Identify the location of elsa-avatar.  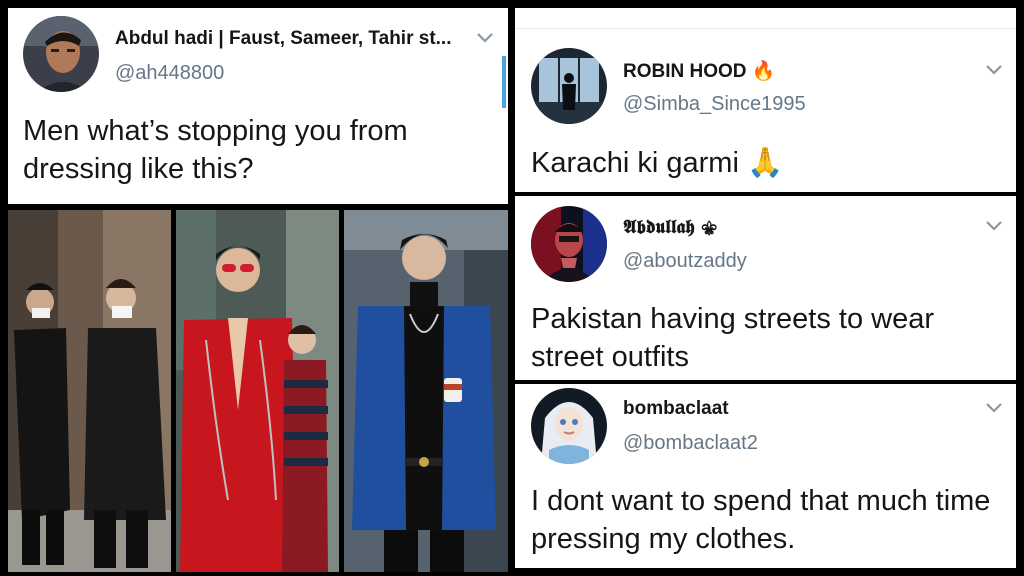
(569, 426).